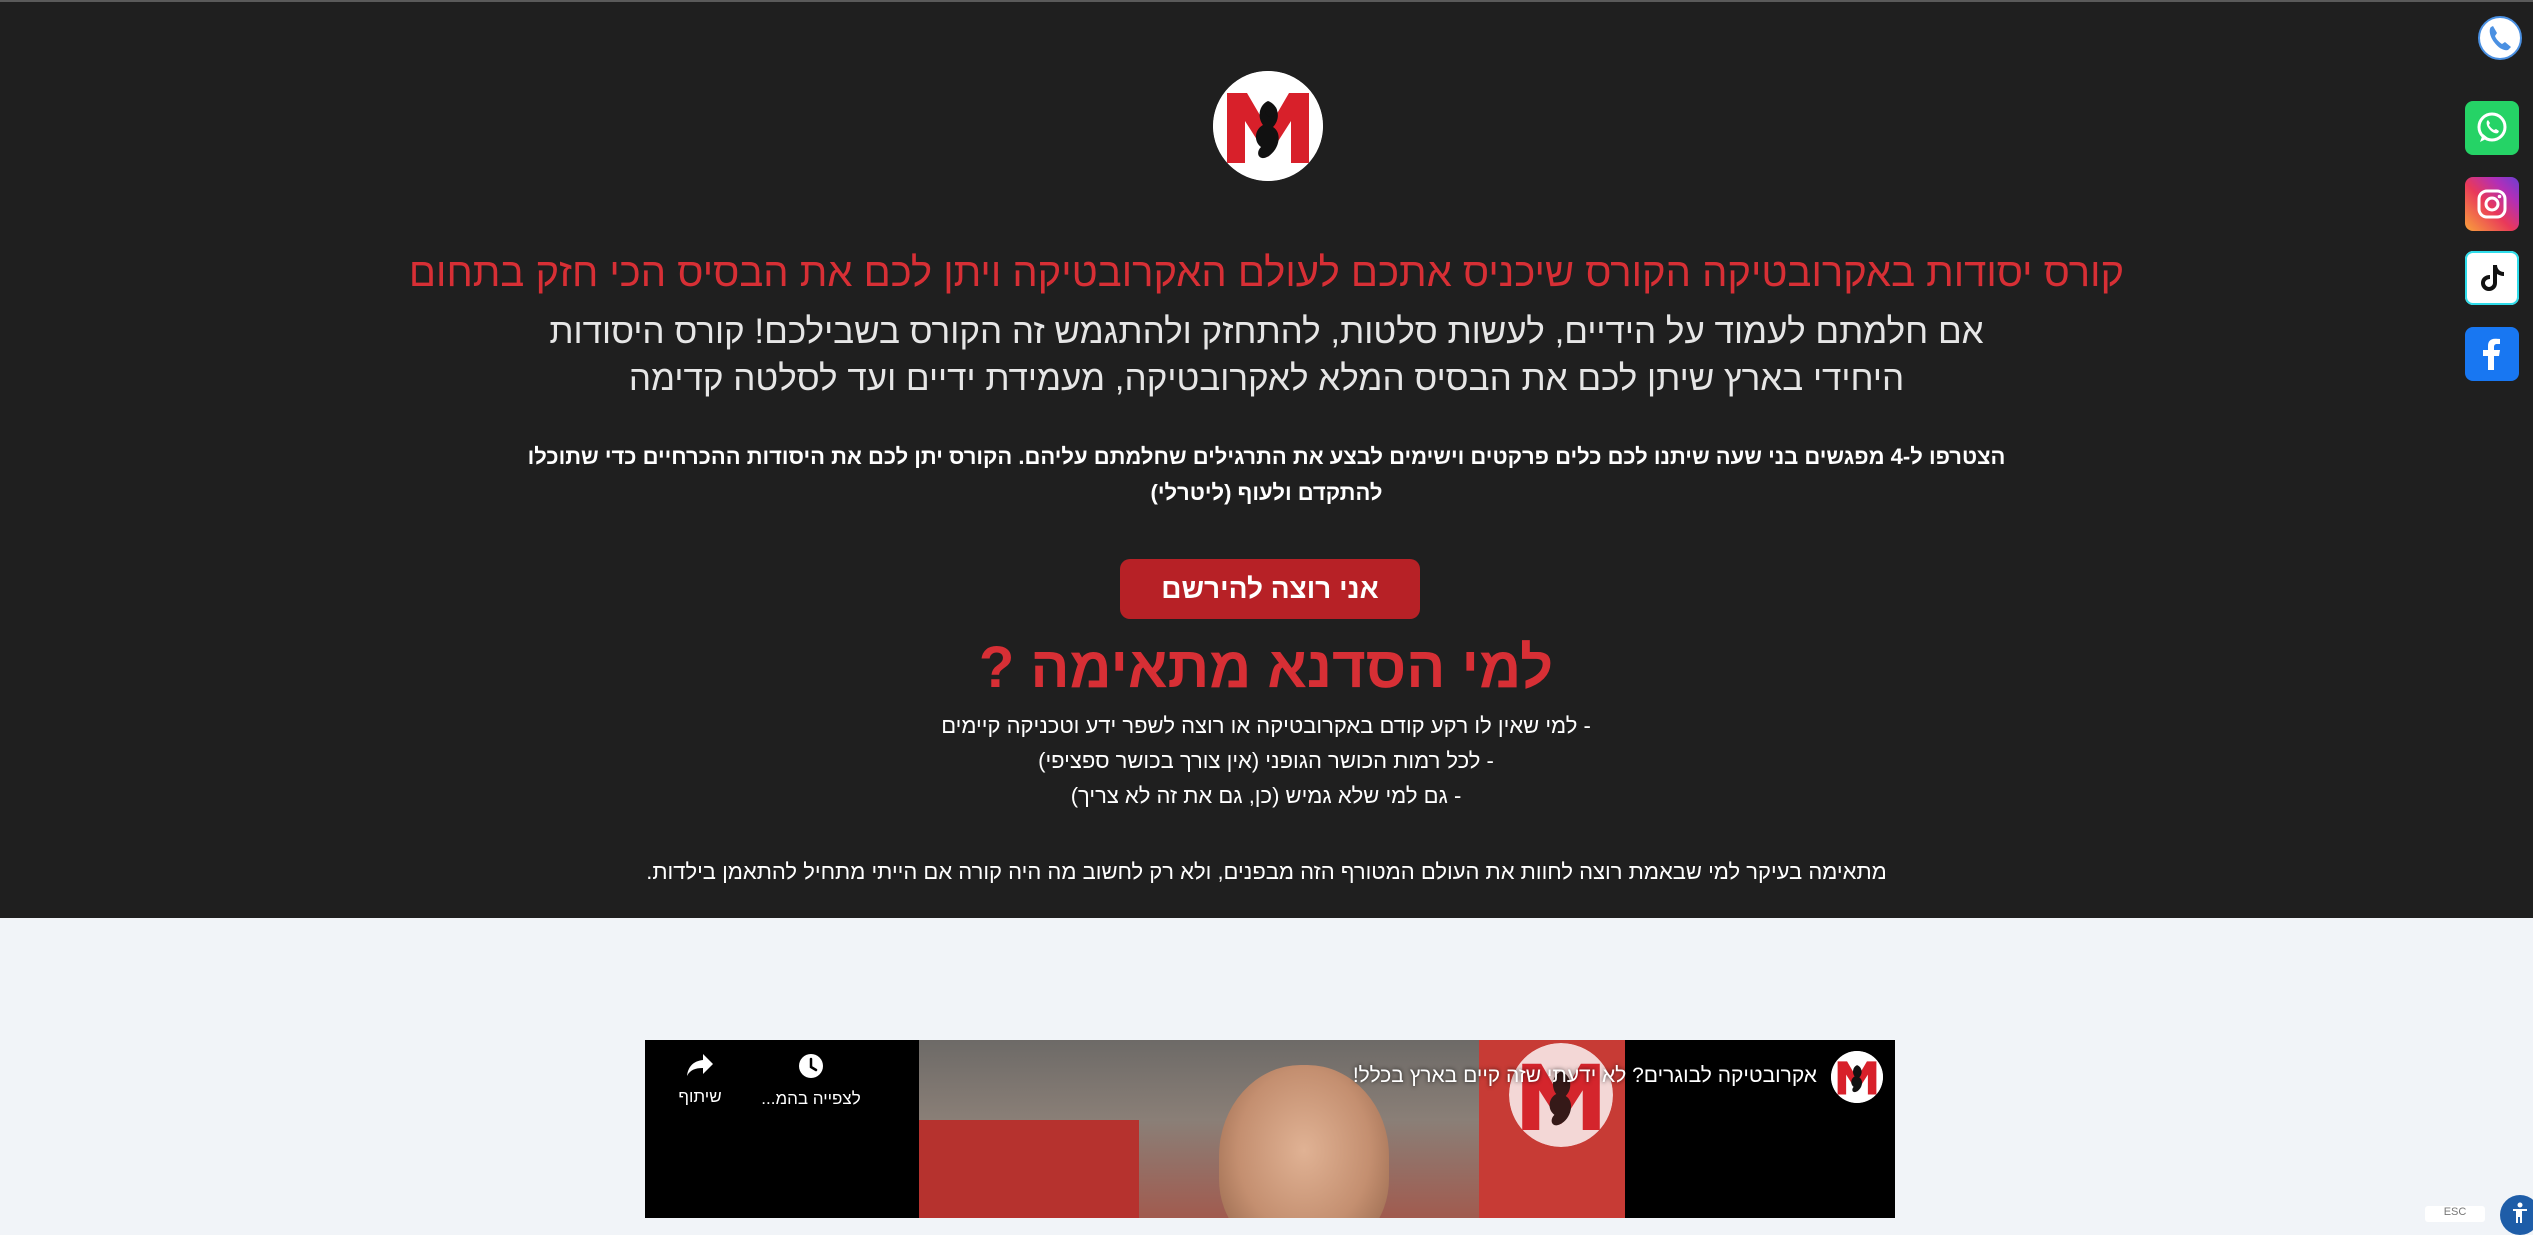 The width and height of the screenshot is (2533, 1235). I want to click on accessibility-button, so click(2516, 1215).